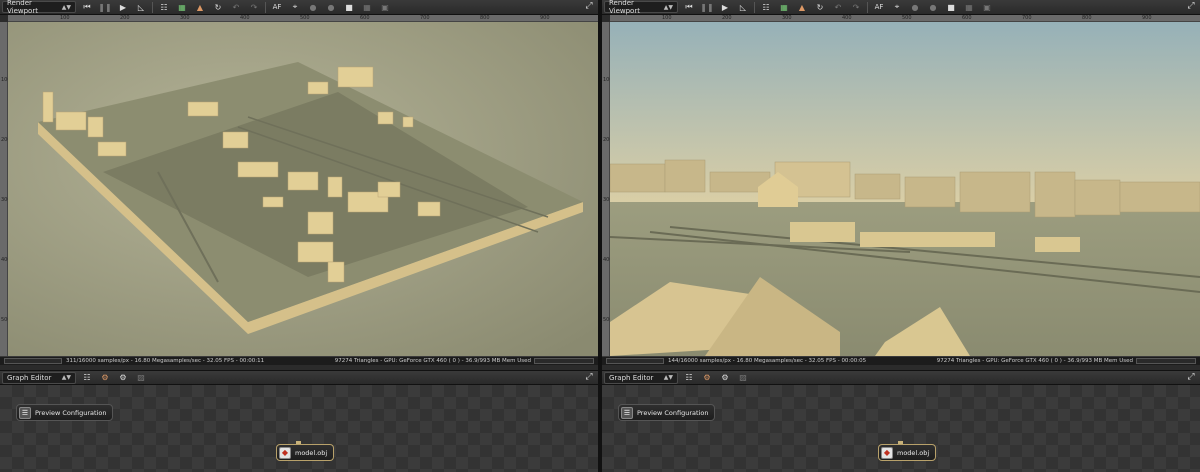  I want to click on ruler-tick: 800, so click(1087, 18).